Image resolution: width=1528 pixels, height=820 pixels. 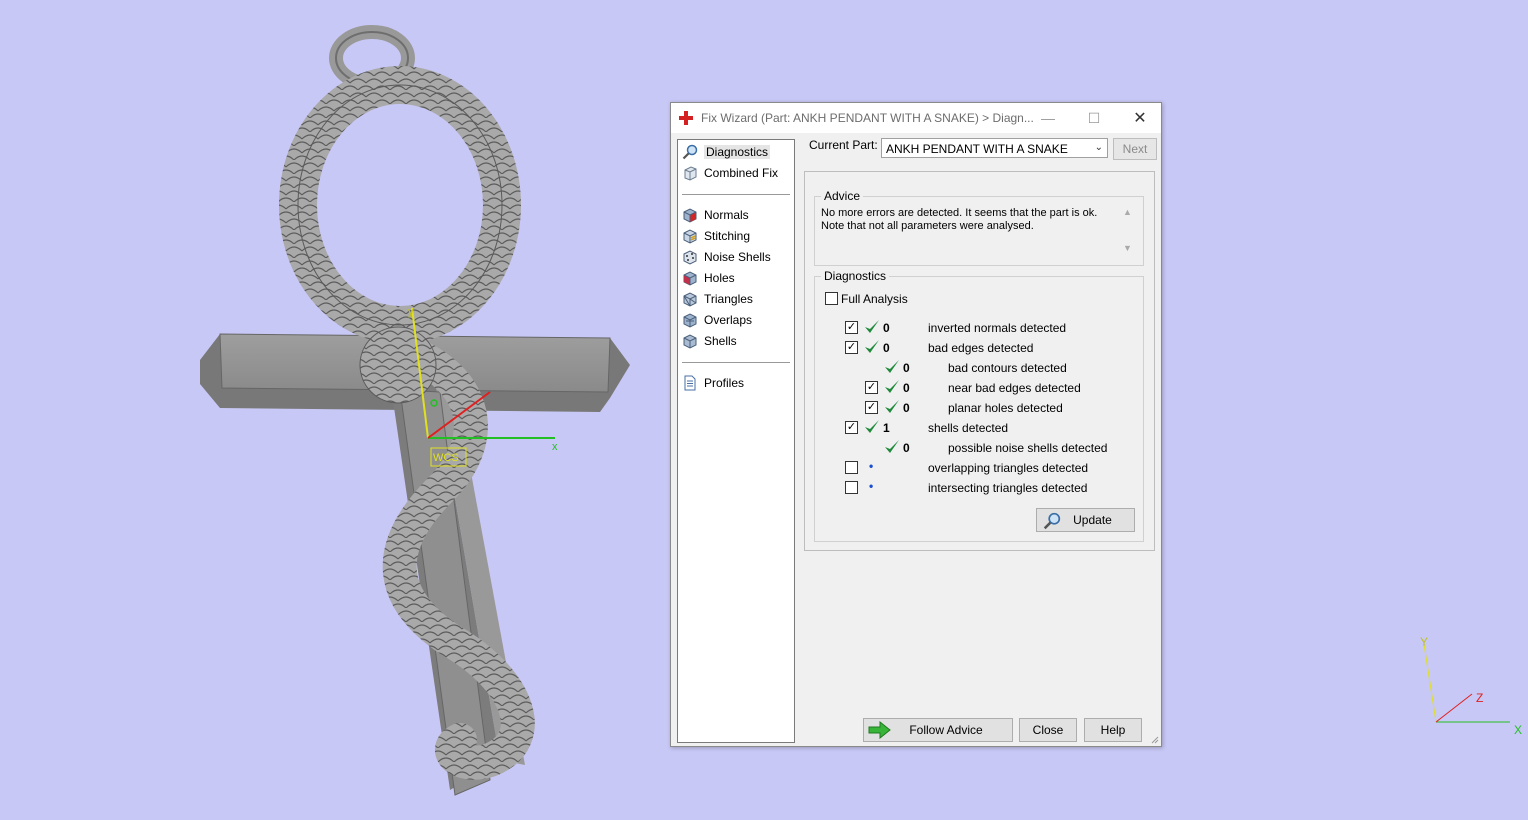 I want to click on cube-icon, so click(x=690, y=173).